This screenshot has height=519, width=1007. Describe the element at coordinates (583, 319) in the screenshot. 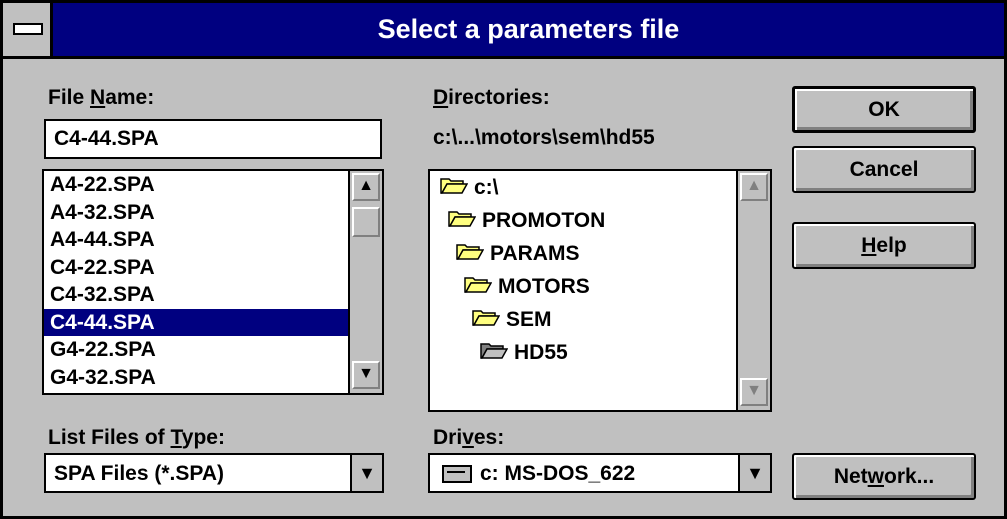

I see `directory-item: SEM` at that location.